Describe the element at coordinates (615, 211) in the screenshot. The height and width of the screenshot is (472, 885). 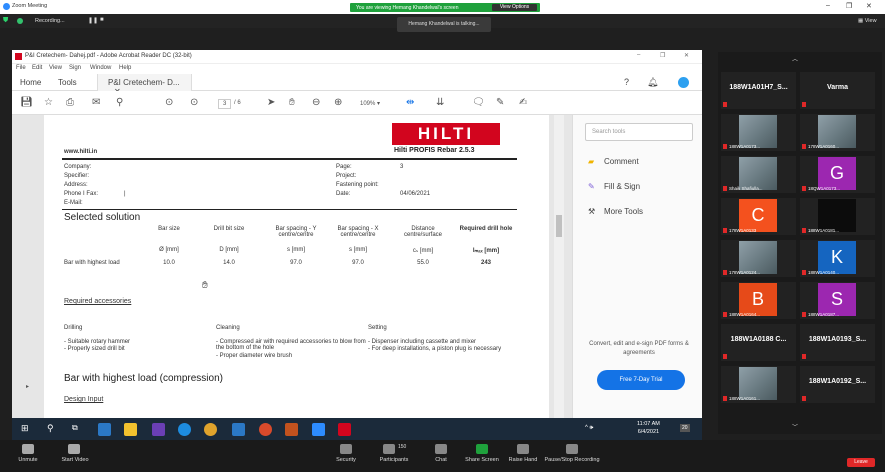
I see `tool-more-tools: ⚒ More Tools` at that location.